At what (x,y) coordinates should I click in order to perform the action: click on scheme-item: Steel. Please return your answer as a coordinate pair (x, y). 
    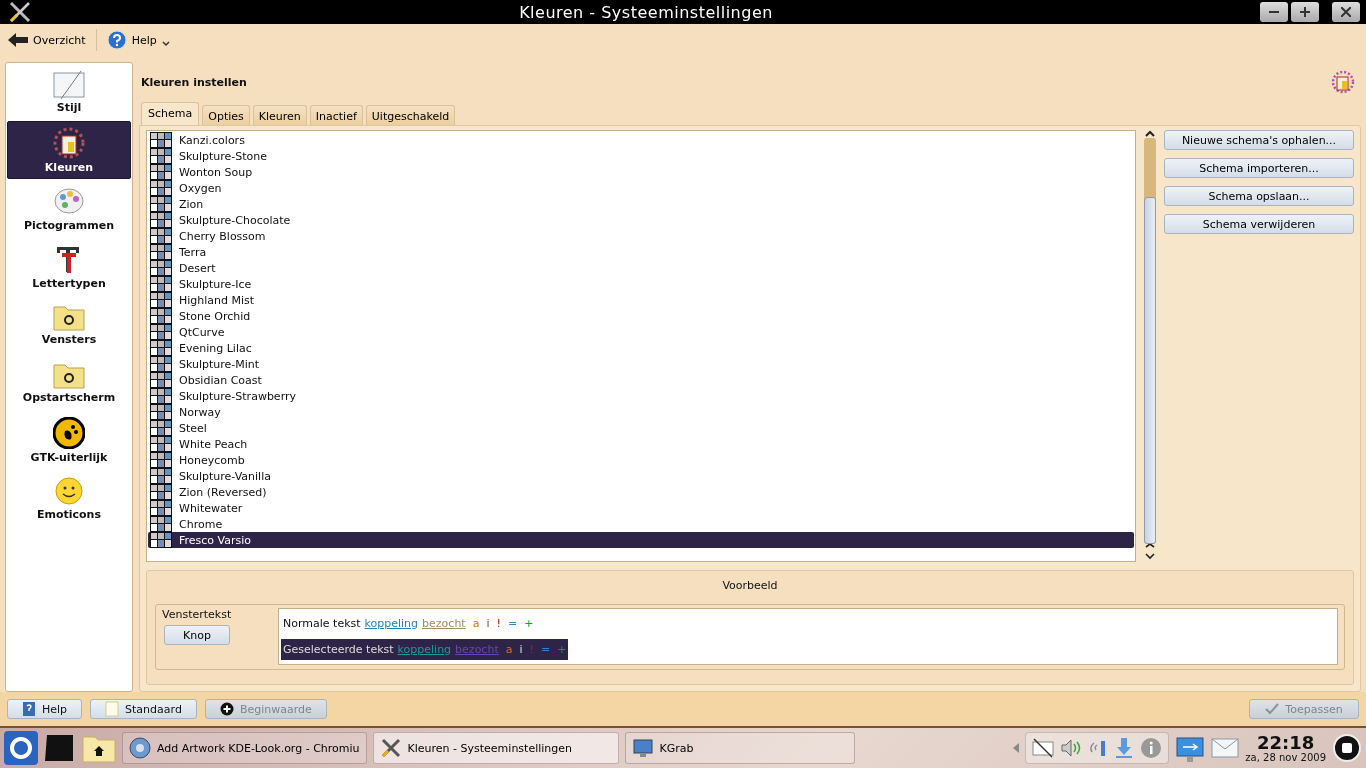
    Looking at the image, I should click on (641, 428).